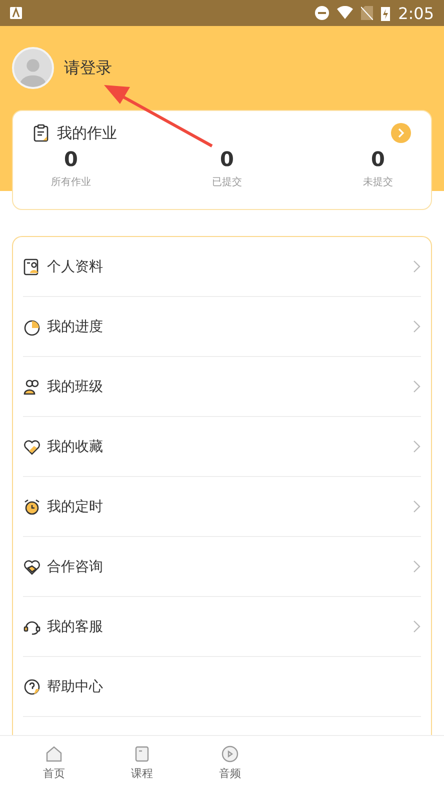  Describe the element at coordinates (41, 133) in the screenshot. I see `clipboard-icon` at that location.